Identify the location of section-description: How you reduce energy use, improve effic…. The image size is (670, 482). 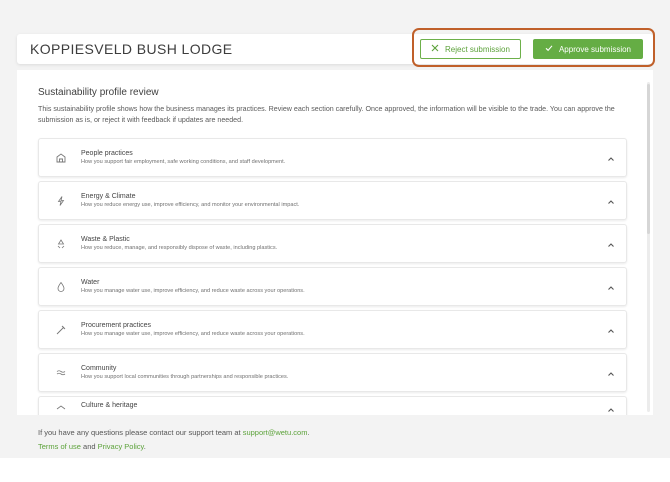
(190, 205).